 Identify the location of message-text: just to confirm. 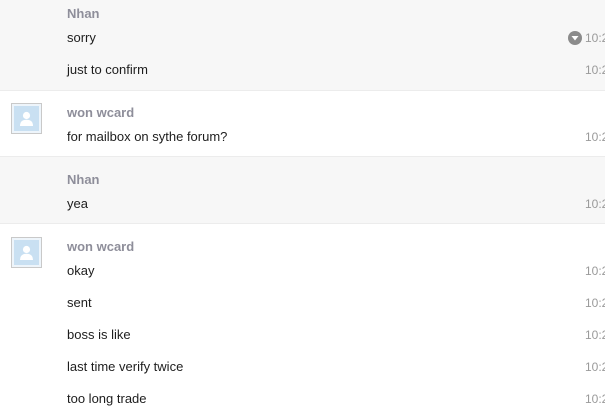
(107, 69).